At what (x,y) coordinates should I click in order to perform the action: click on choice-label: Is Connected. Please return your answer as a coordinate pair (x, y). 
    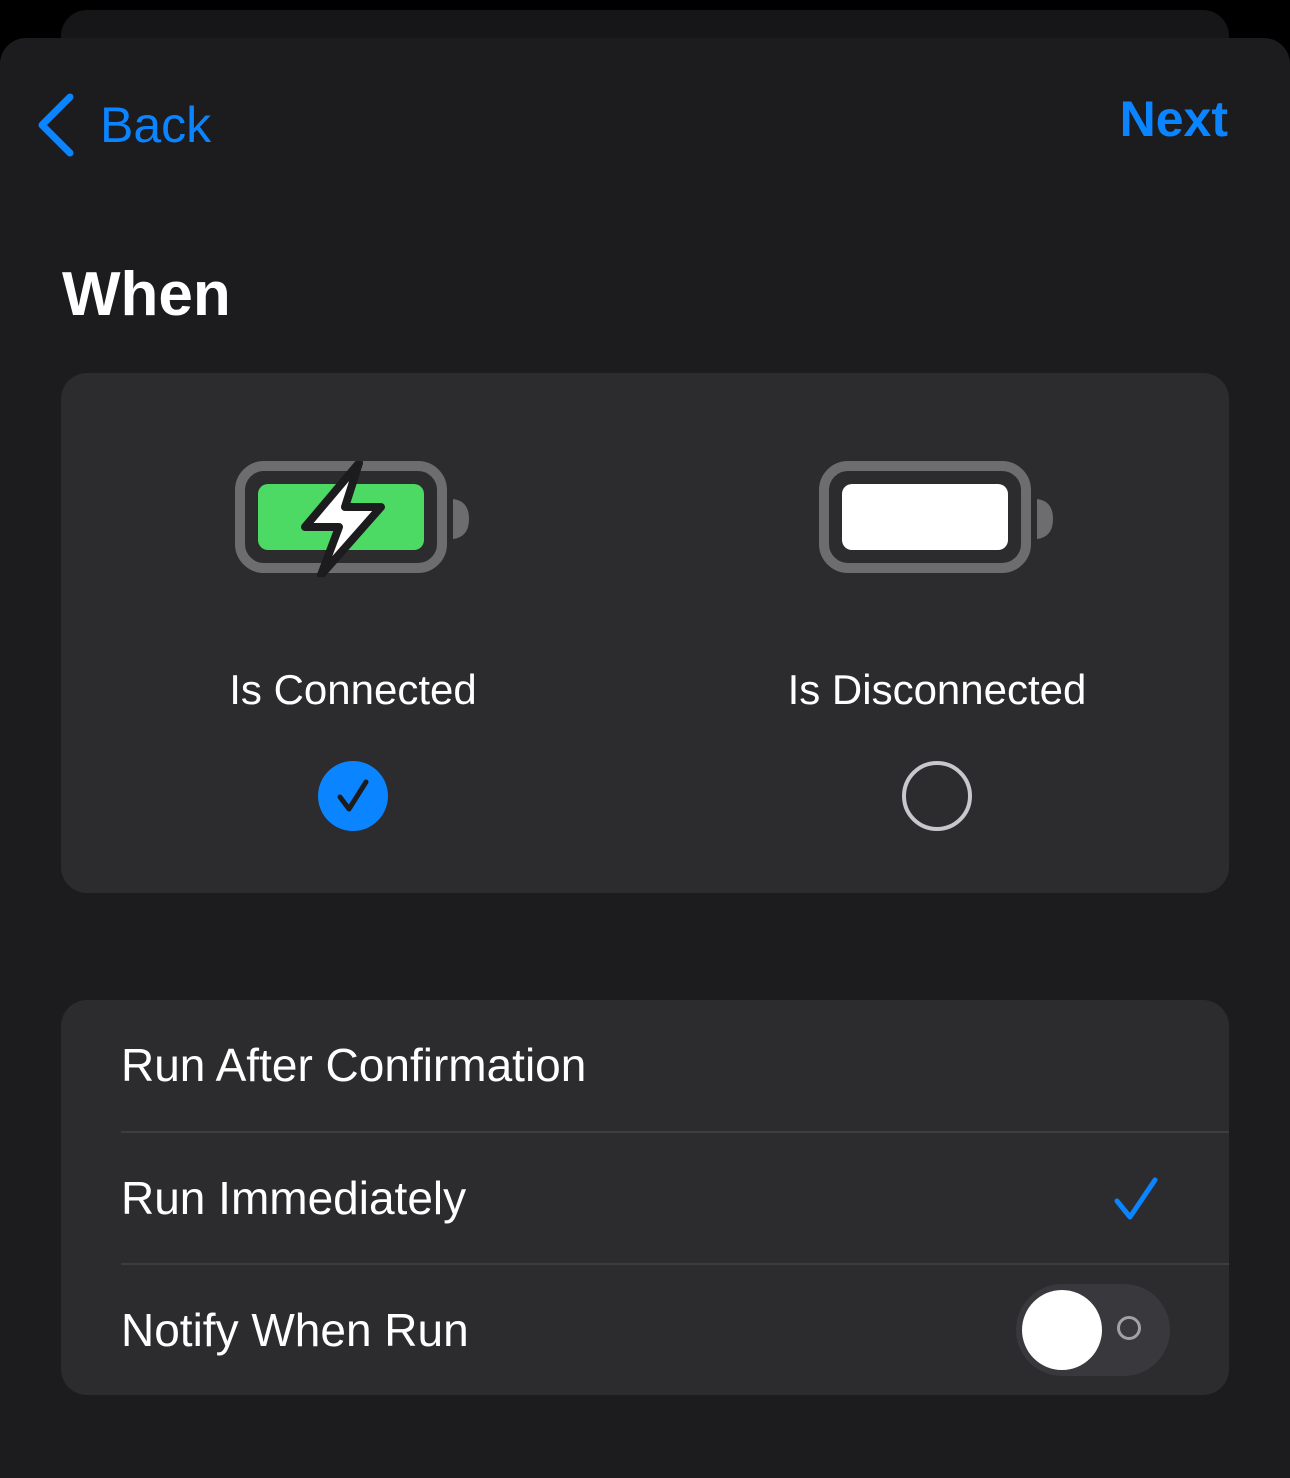
    Looking at the image, I should click on (353, 689).